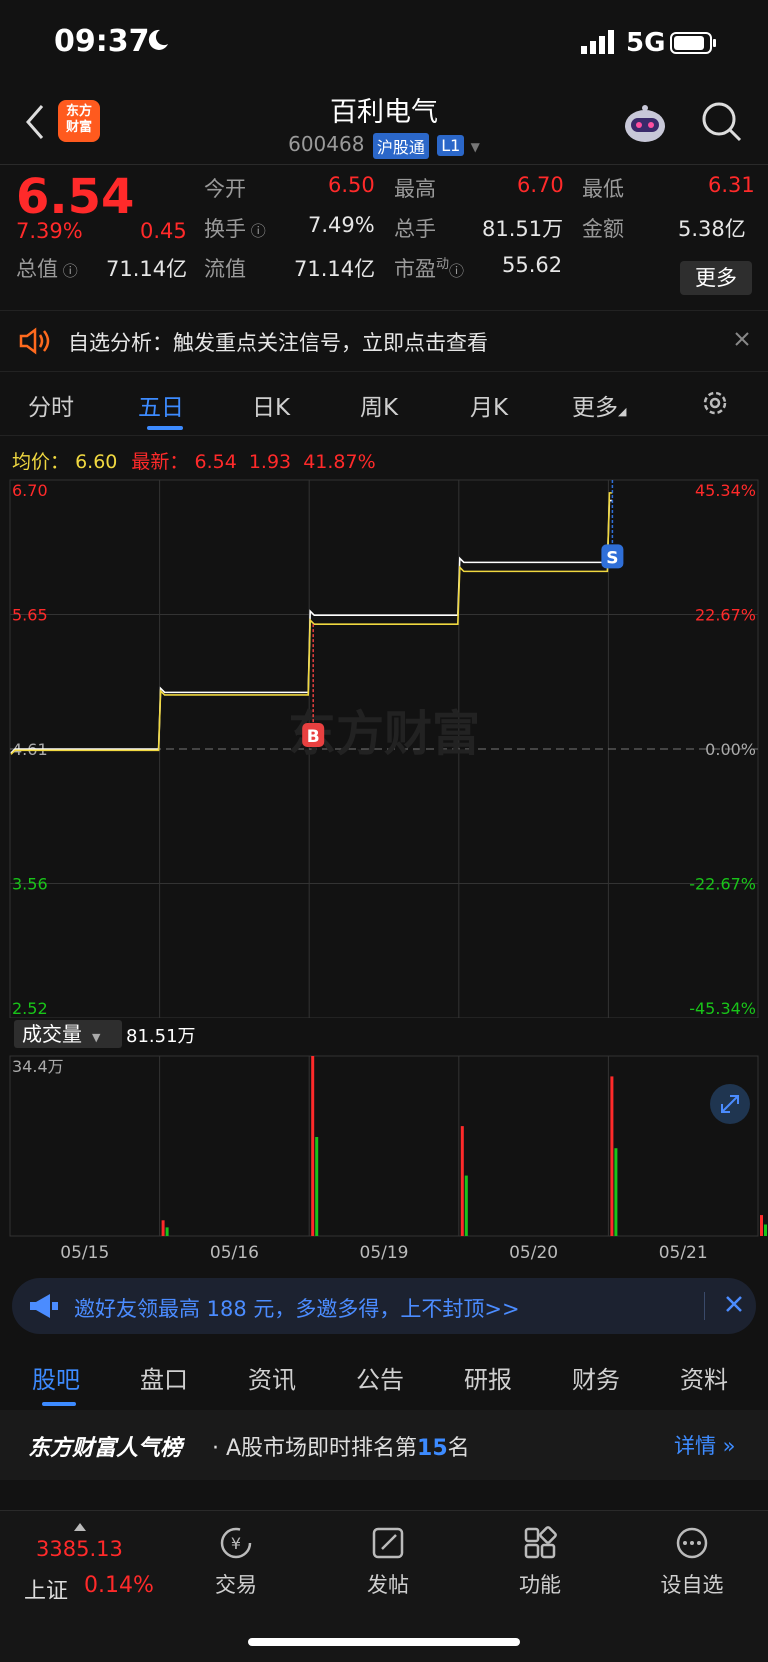  Describe the element at coordinates (236, 1585) in the screenshot. I see `nav-trade-label: 交易` at that location.